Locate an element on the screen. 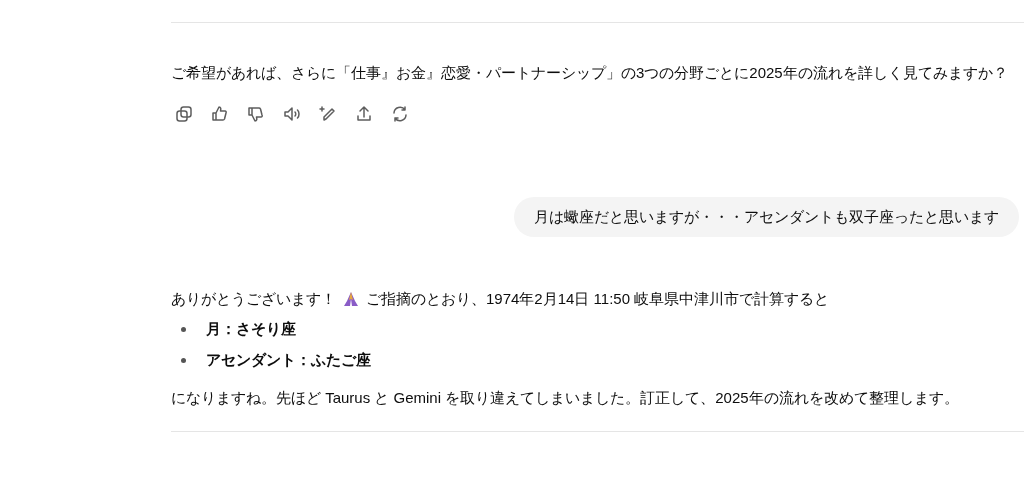 The width and height of the screenshot is (1024, 489). list-item-text: アセンダント：ふたご座 is located at coordinates (288, 360).